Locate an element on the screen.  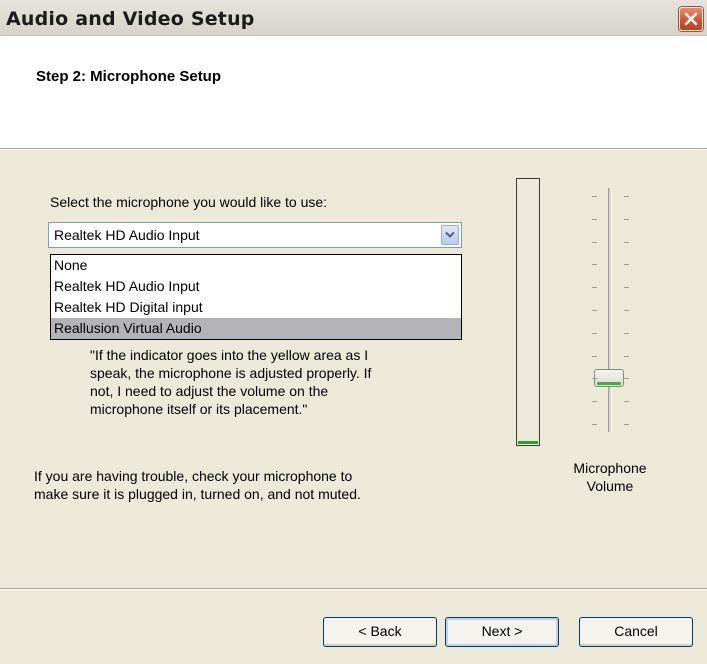
dropdown-option-realtek-hd-digital-input: Realtek HD Digital input is located at coordinates (256, 307).